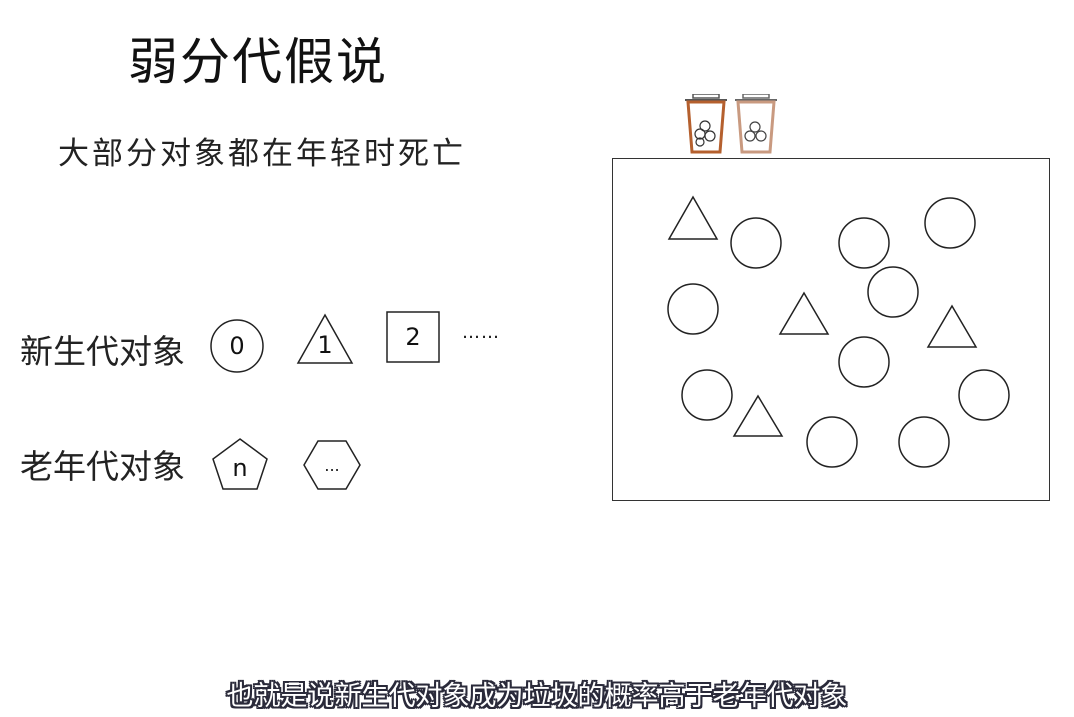  Describe the element at coordinates (102, 466) in the screenshot. I see `old-generation-label: 老年代对象` at that location.